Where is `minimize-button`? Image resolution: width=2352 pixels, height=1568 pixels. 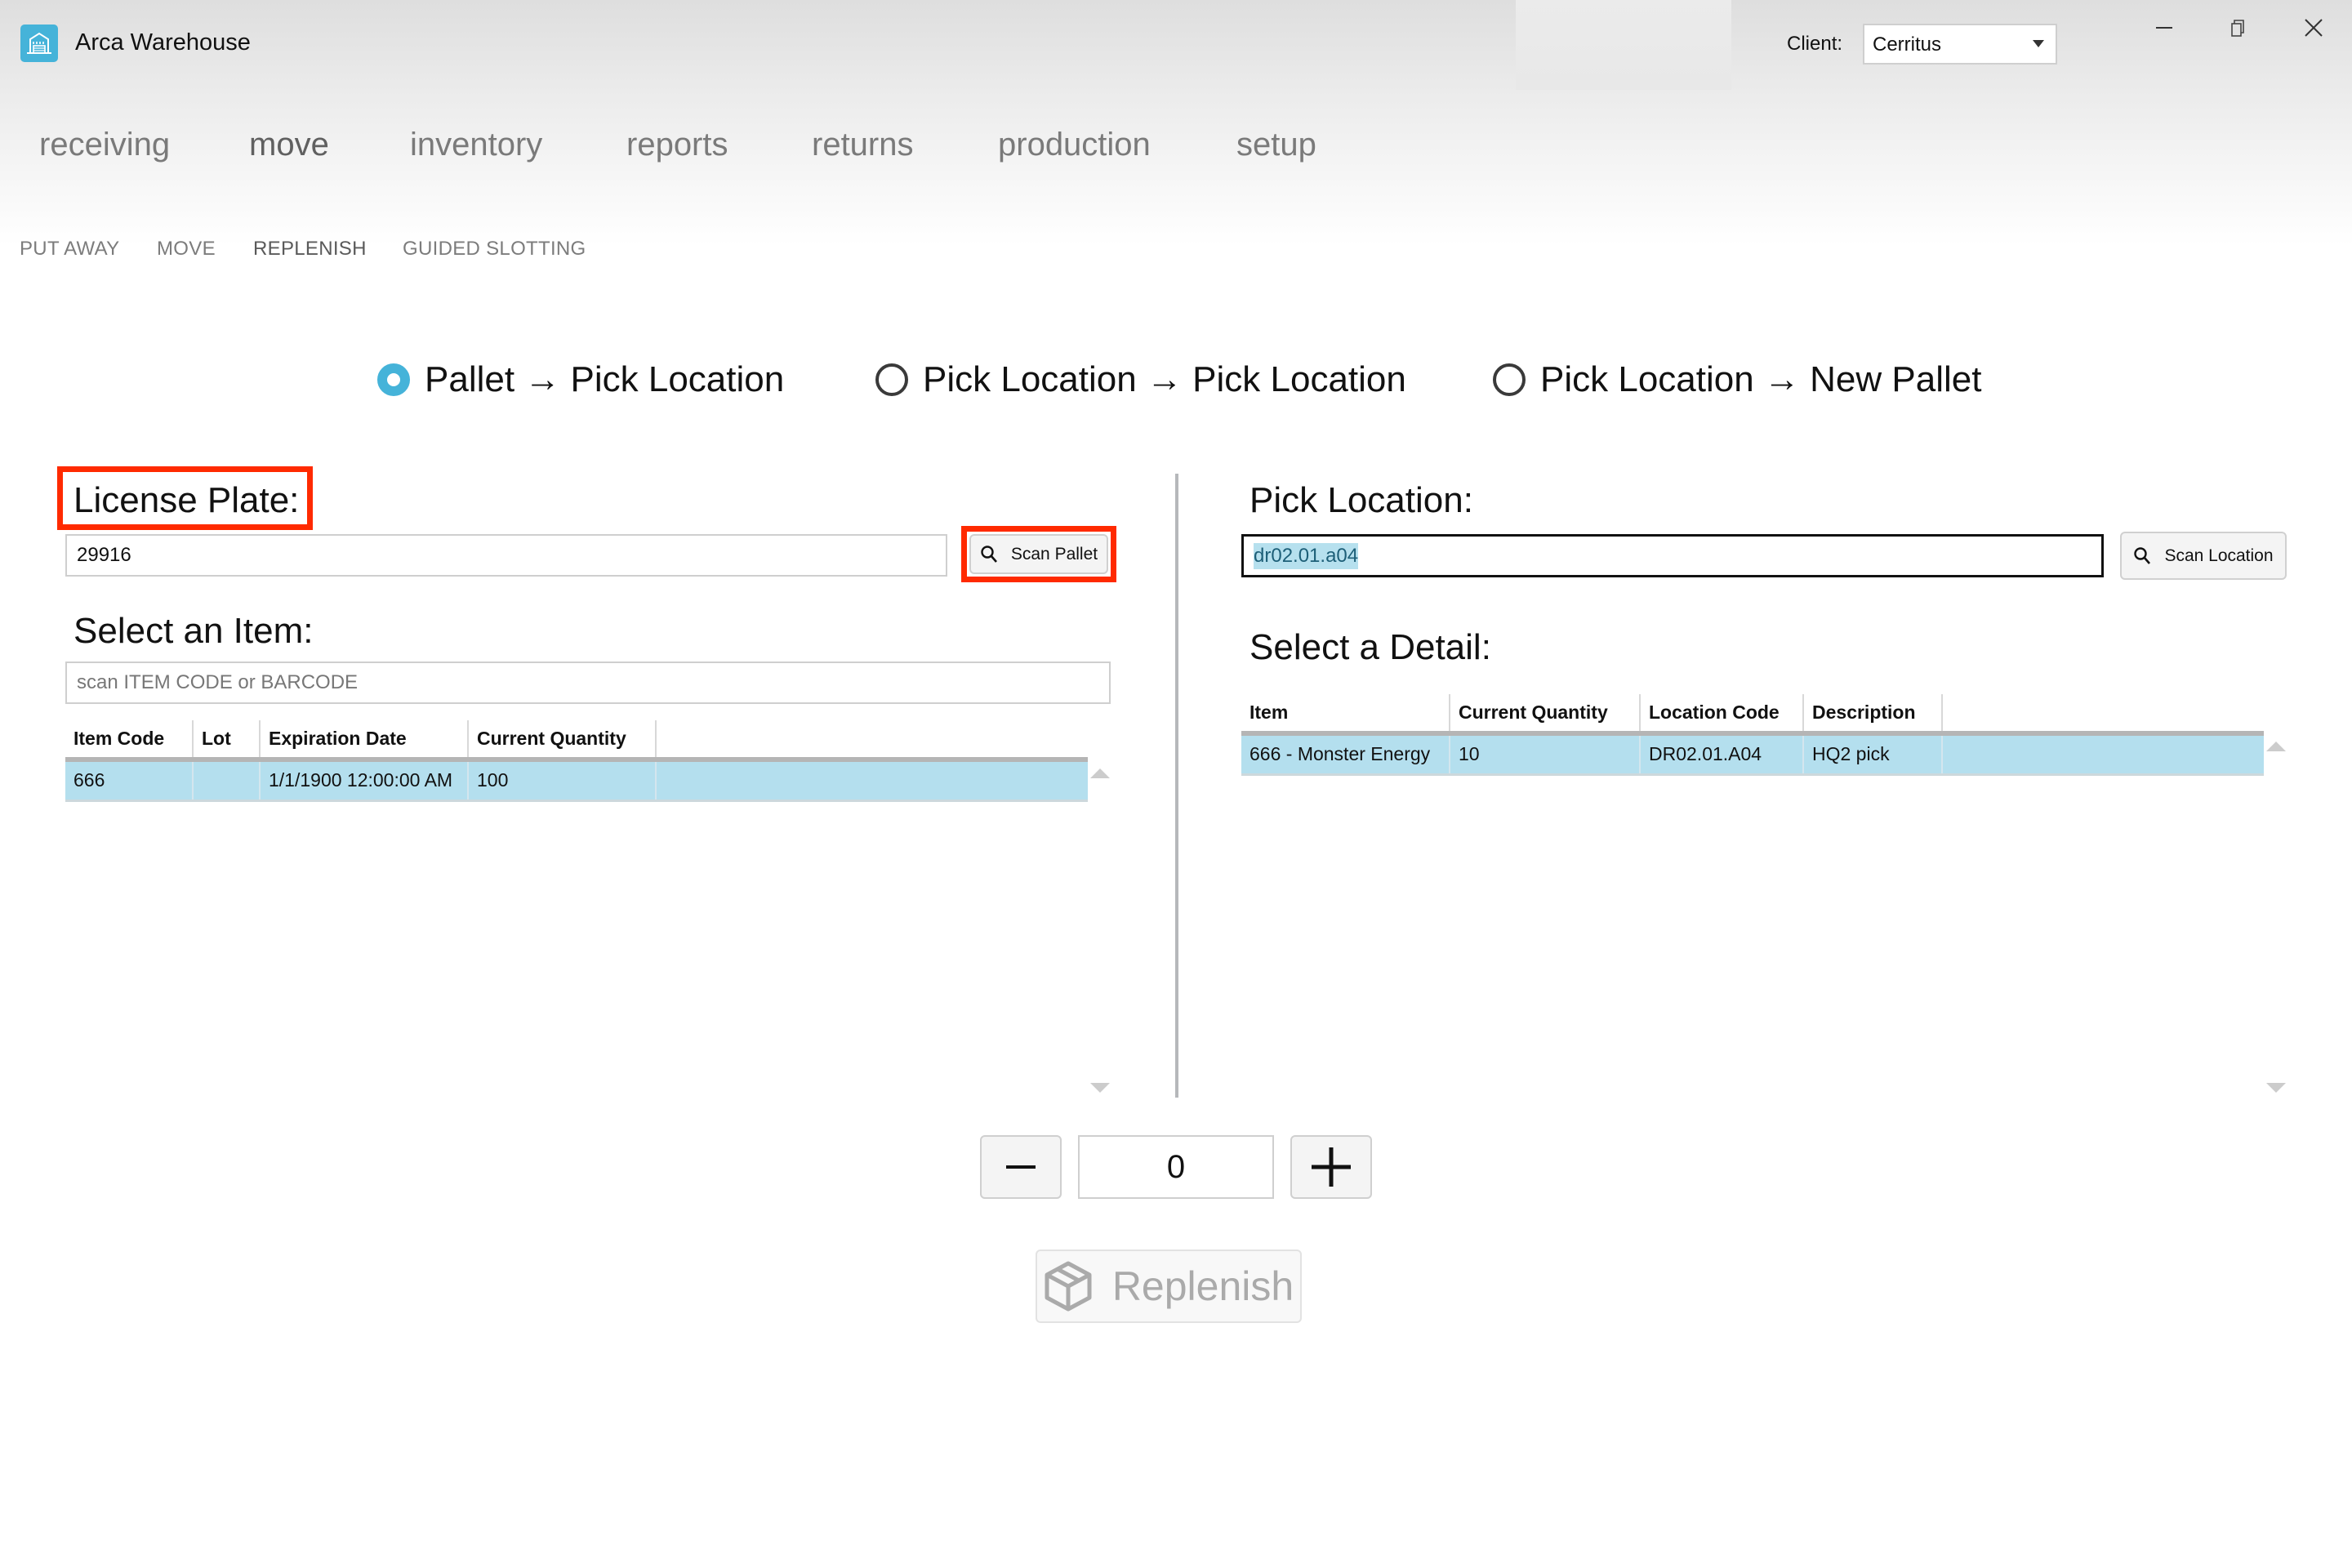
minimize-button is located at coordinates (2164, 28).